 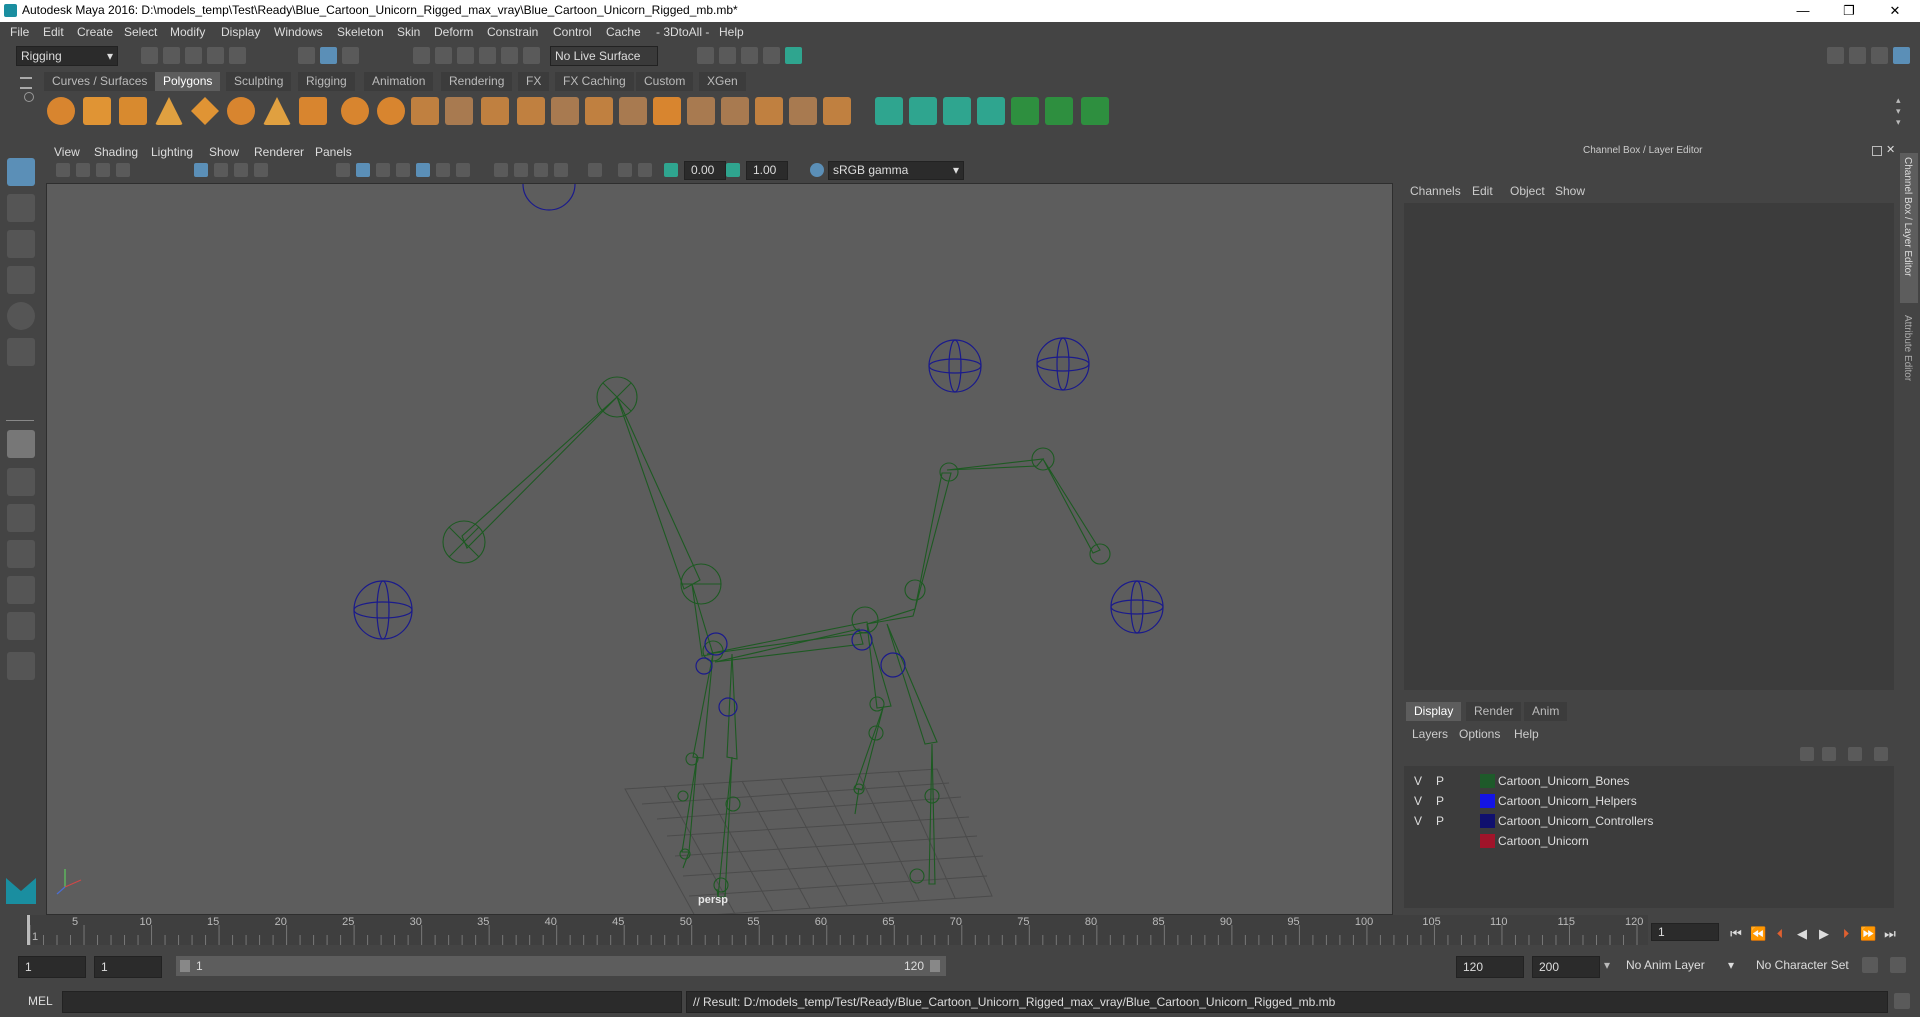 I want to click on modeling-toolkit-icon, so click(x=1835, y=55).